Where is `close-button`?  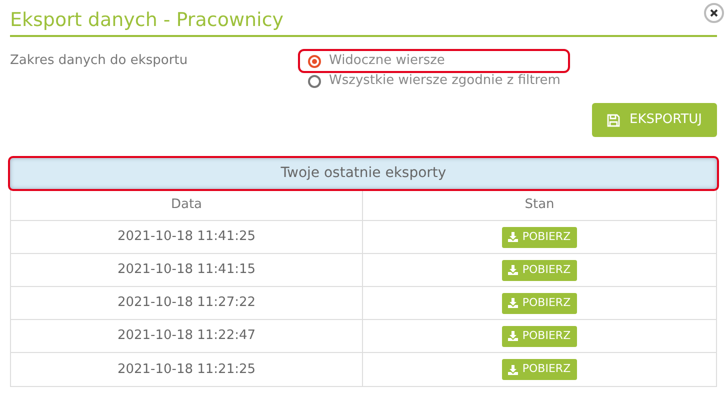 close-button is located at coordinates (714, 13).